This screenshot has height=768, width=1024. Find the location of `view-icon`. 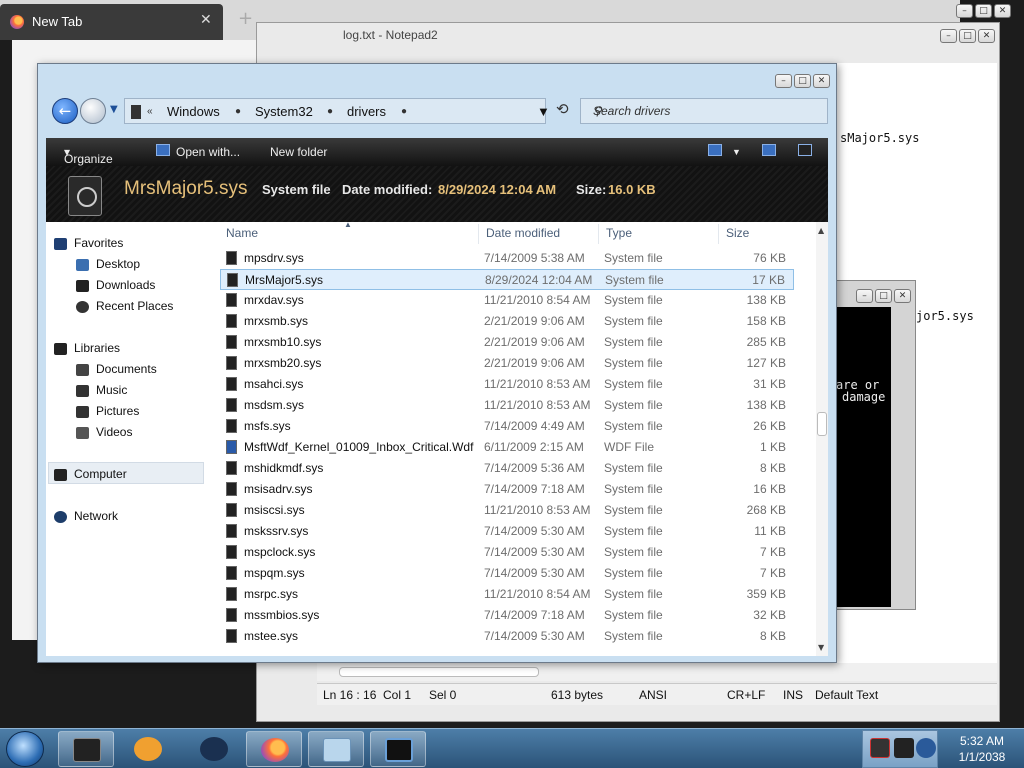

view-icon is located at coordinates (715, 150).